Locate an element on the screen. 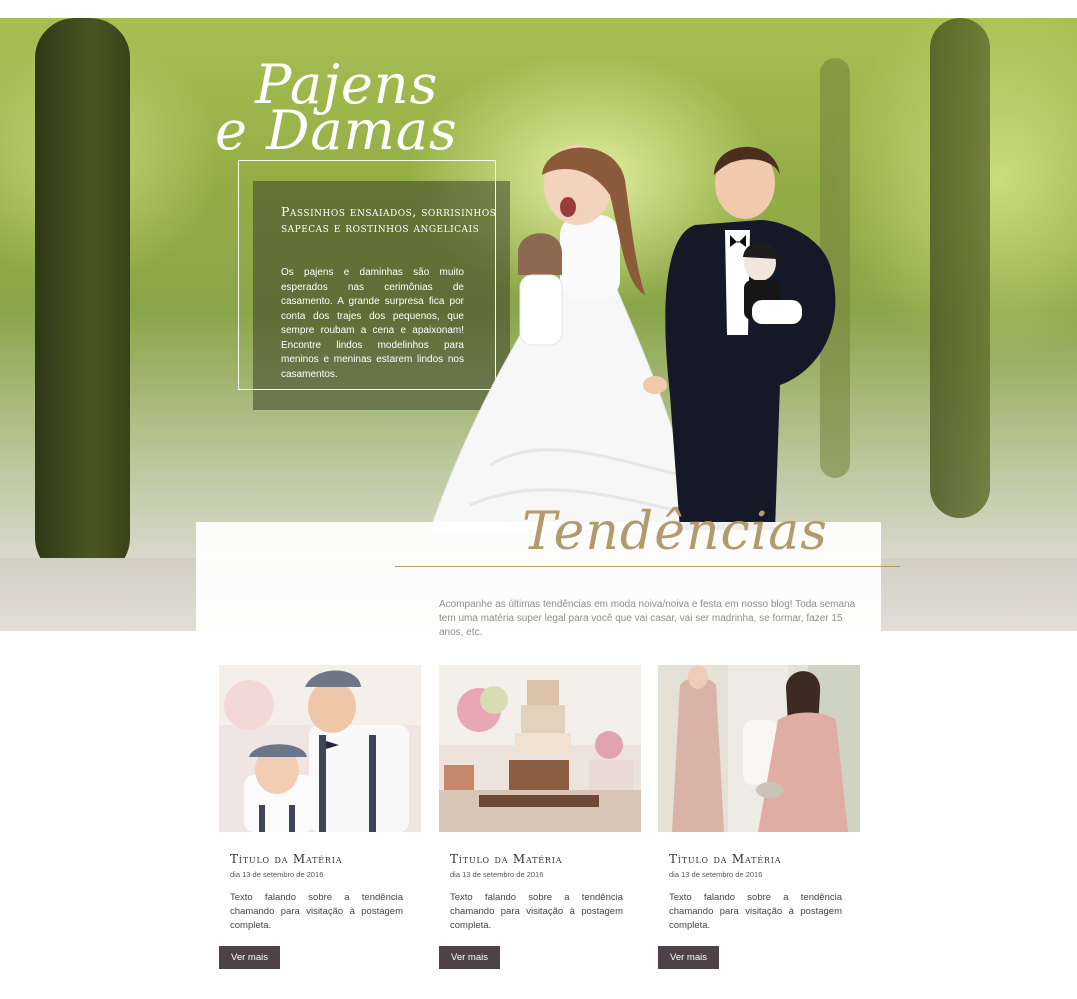 The image size is (1077, 999). trends-divider is located at coordinates (647, 566).